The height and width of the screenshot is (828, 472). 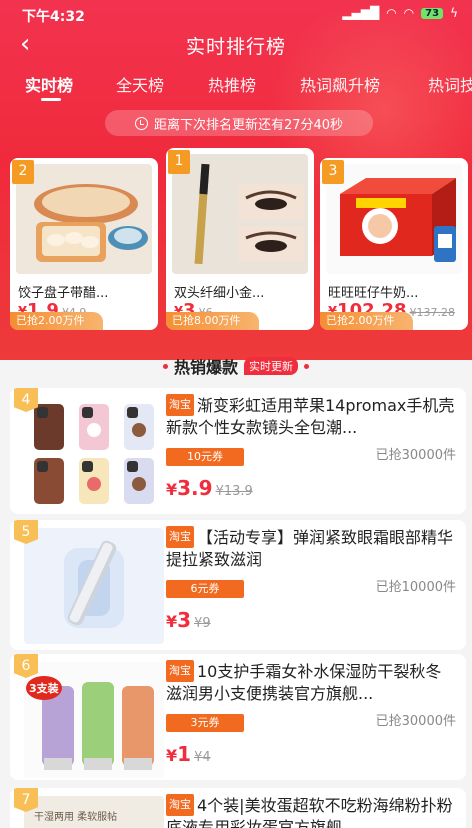 What do you see at coordinates (84, 219) in the screenshot?
I see `product-image-dumpling-plate` at bounding box center [84, 219].